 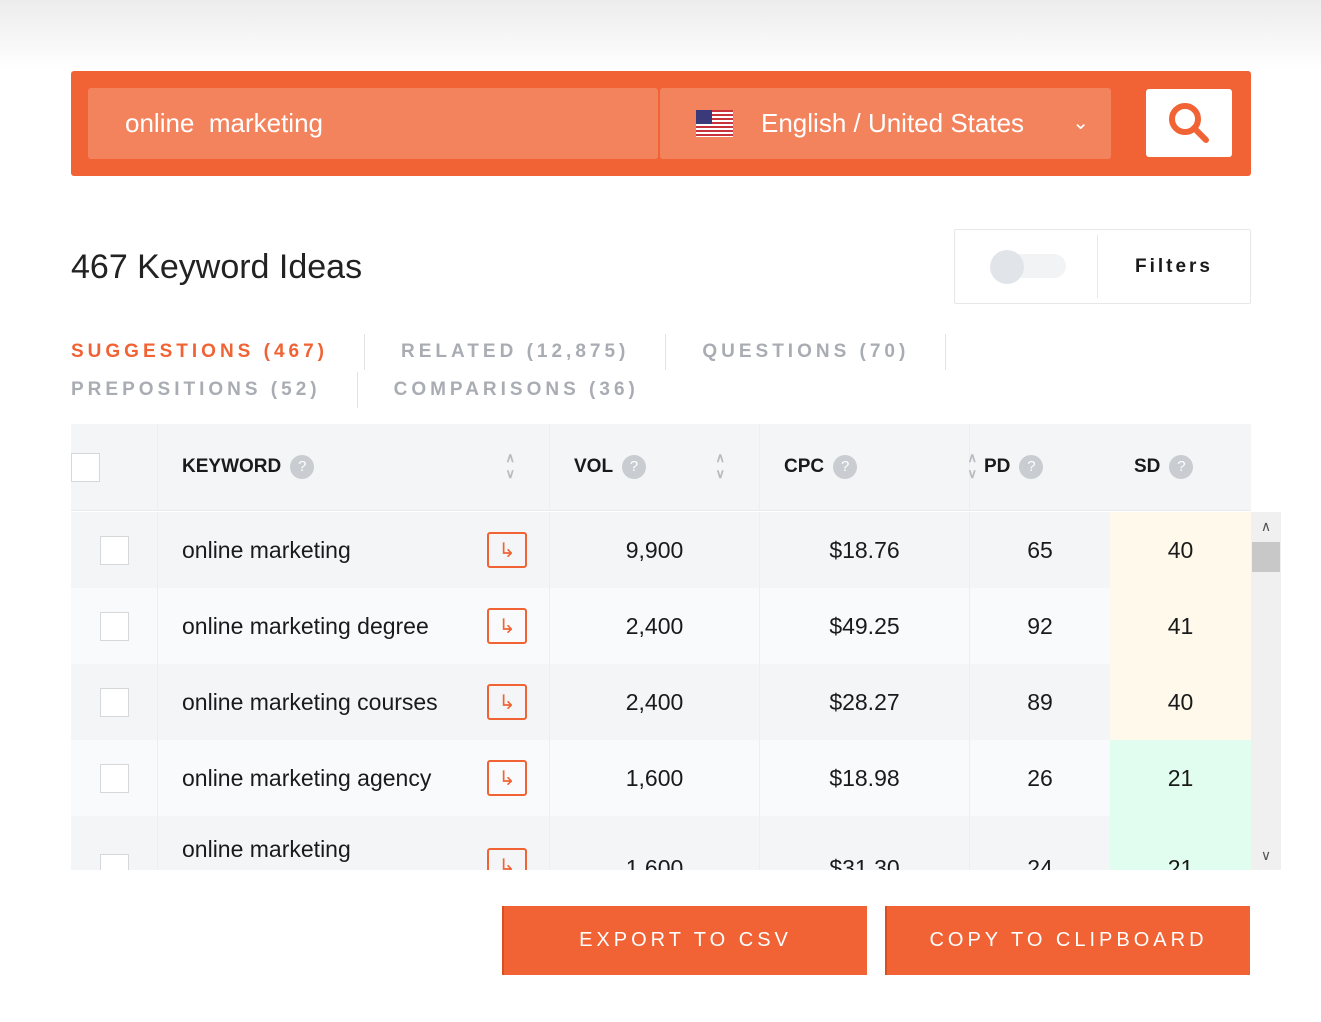 What do you see at coordinates (1266, 557) in the screenshot?
I see `scrollbar-thumb` at bounding box center [1266, 557].